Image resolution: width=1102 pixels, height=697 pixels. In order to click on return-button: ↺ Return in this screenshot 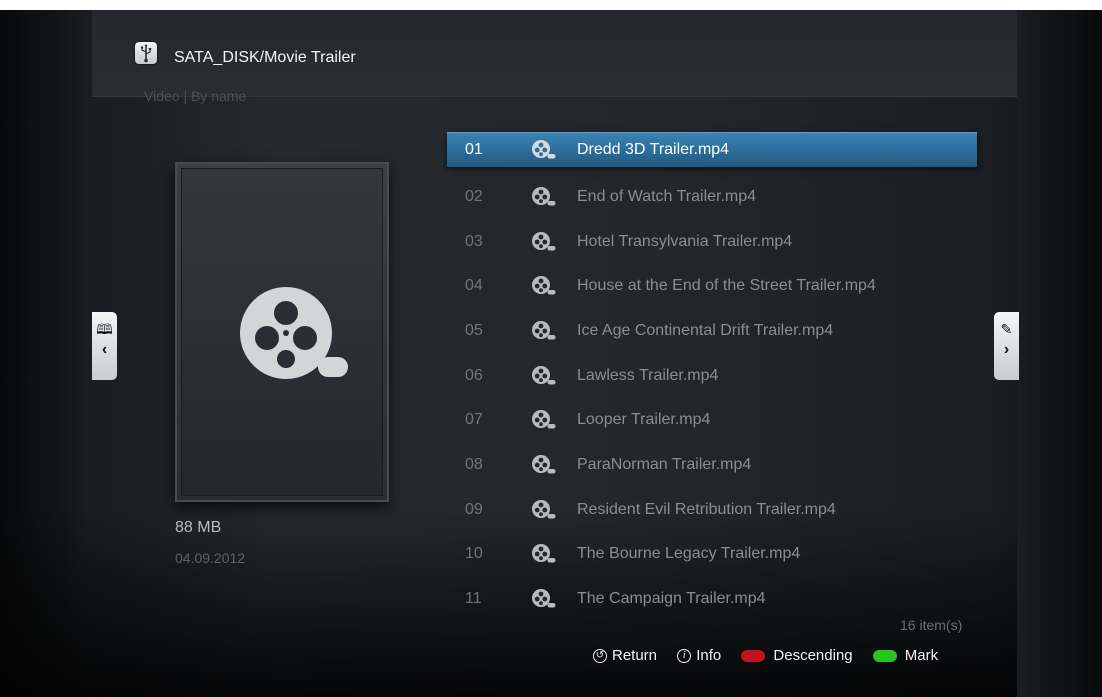, I will do `click(625, 655)`.